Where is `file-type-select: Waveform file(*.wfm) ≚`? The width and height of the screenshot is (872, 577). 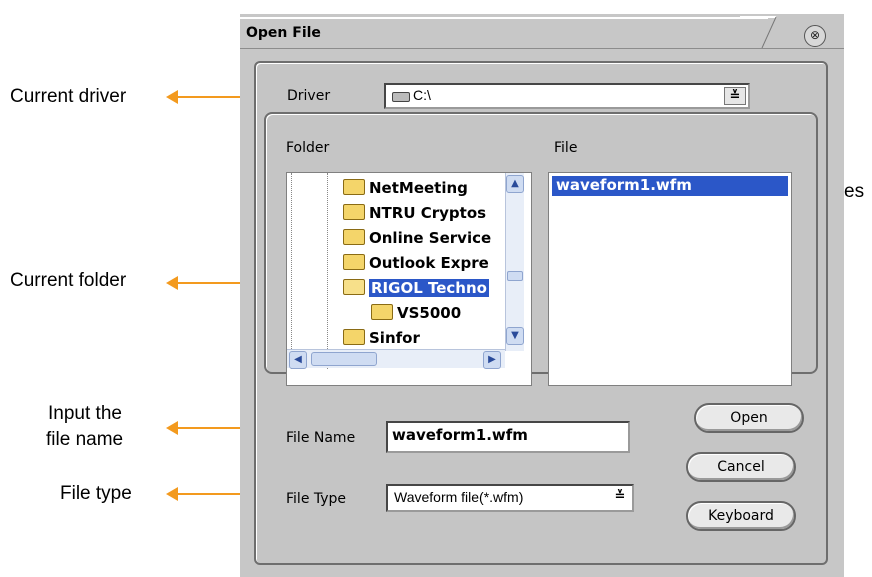 file-type-select: Waveform file(*.wfm) ≚ is located at coordinates (510, 498).